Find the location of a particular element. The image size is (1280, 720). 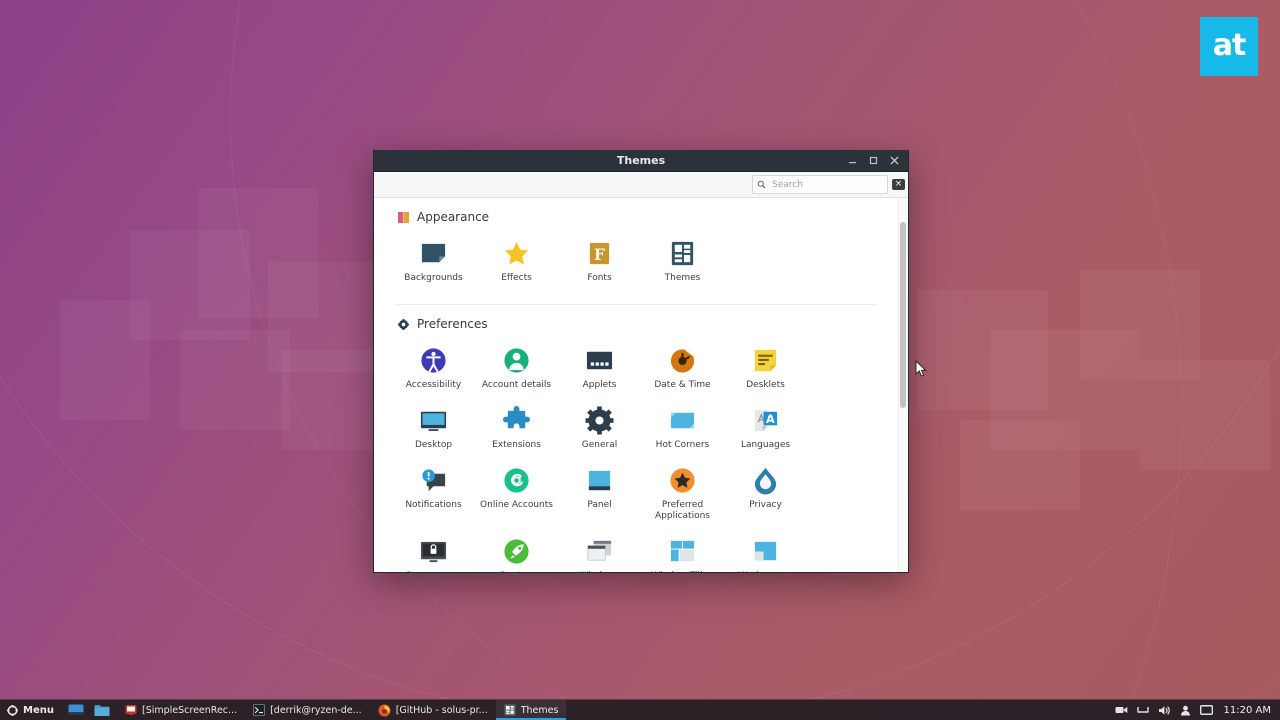

windows-icon is located at coordinates (600, 551).